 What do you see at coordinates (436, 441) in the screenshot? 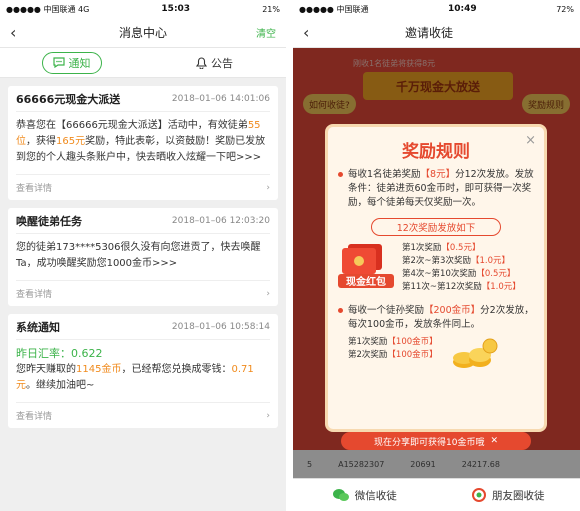
I see `share-tip-banner: 现在分享即可获得10金币哦 ✕` at bounding box center [436, 441].